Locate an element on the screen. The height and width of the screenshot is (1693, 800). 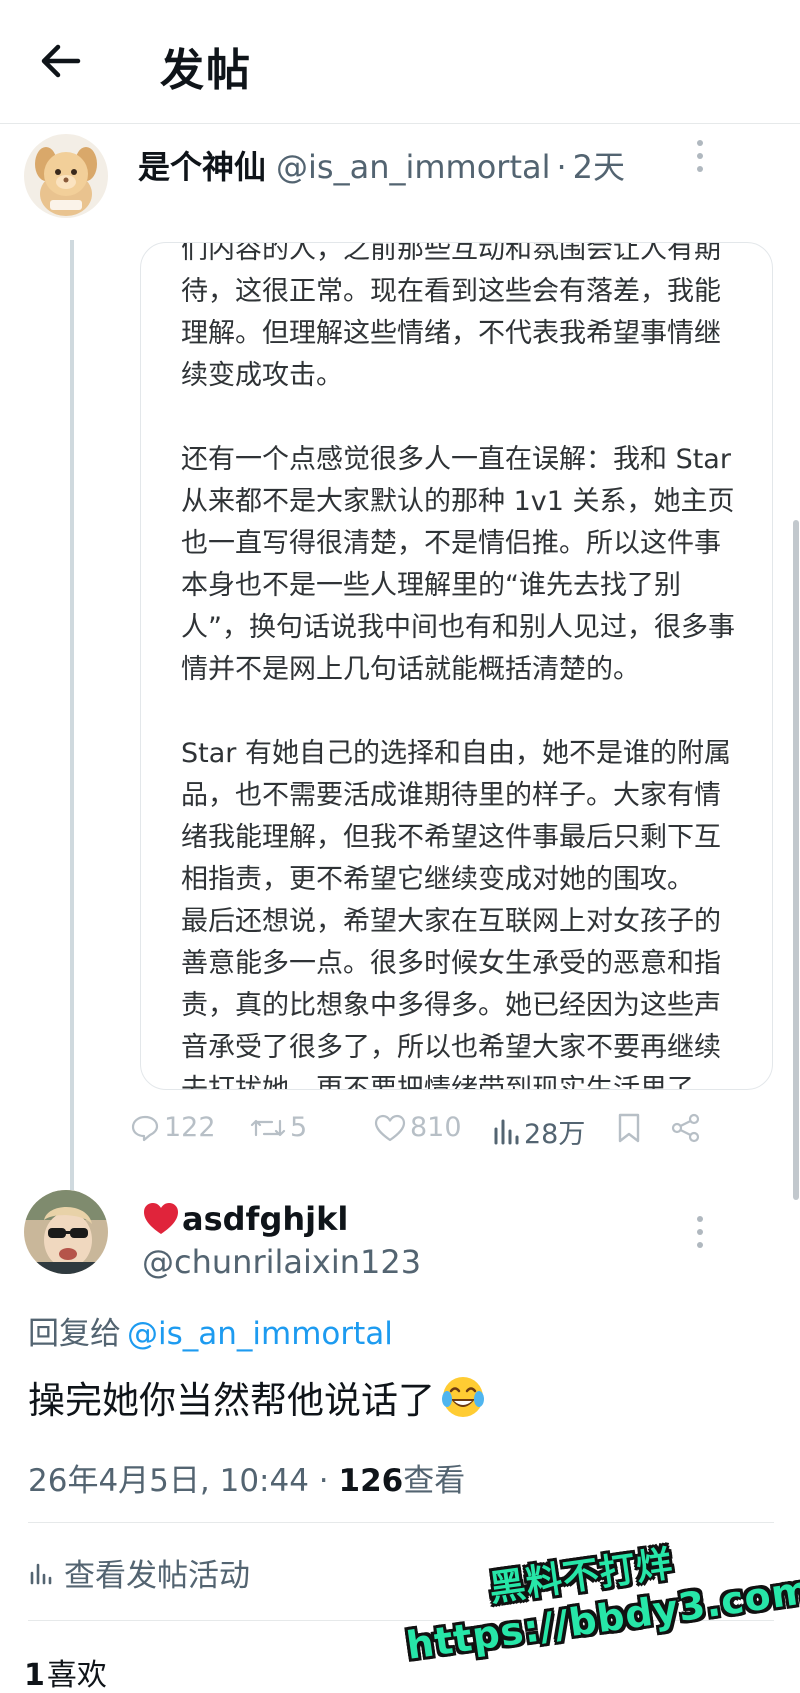
repost-button: 5 is located at coordinates (278, 1127).